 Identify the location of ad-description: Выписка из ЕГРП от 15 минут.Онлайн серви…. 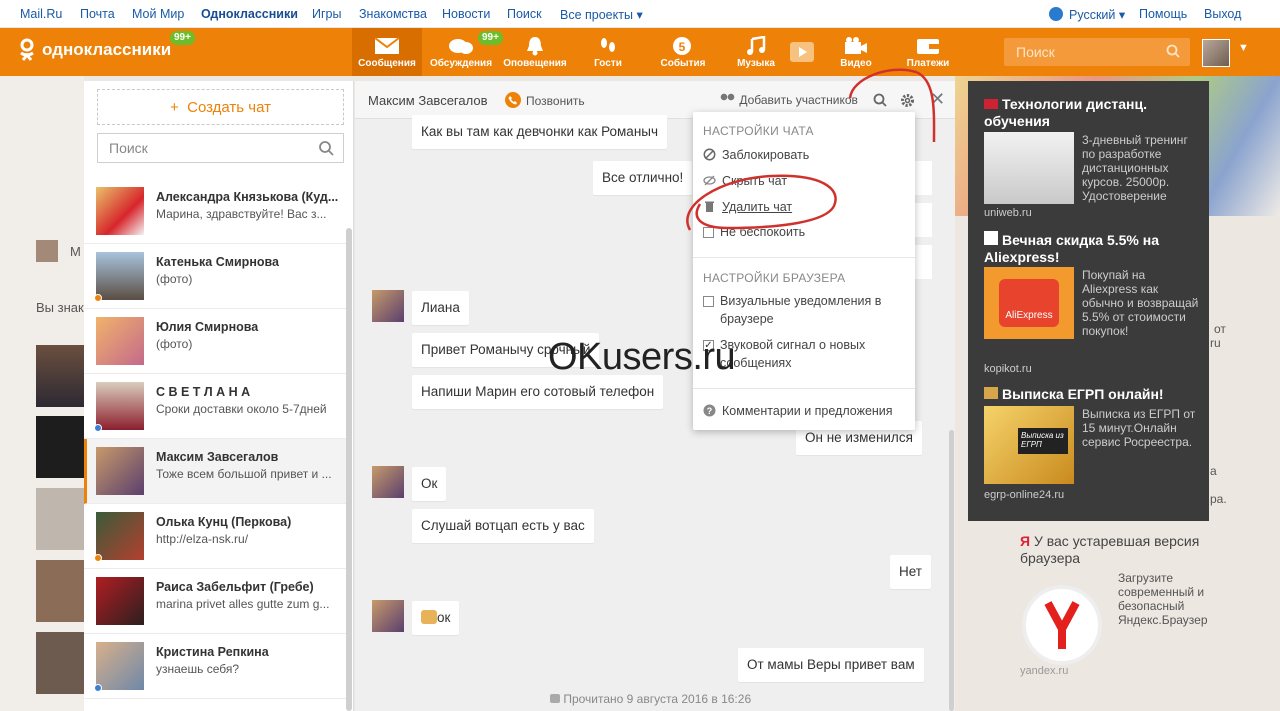
(1139, 428).